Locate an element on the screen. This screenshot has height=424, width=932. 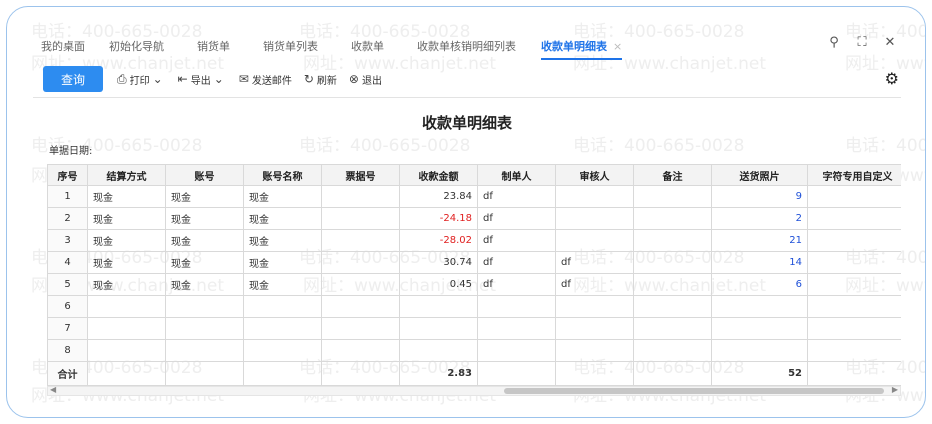
report-title: 收款单明细表 is located at coordinates (466, 123).